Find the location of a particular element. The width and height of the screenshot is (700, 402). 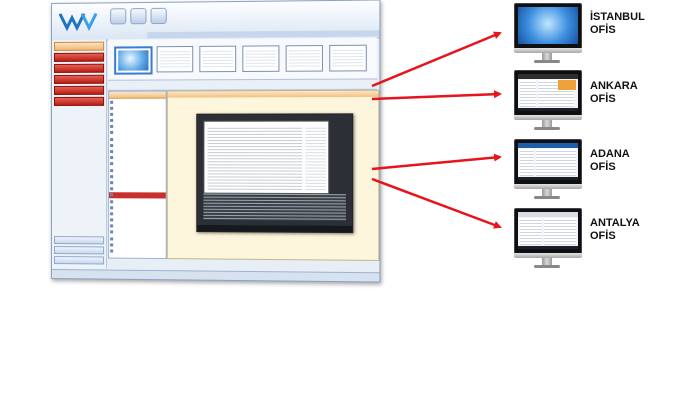

office-label-antalya: ANTALYA OFİS is located at coordinates (615, 230).